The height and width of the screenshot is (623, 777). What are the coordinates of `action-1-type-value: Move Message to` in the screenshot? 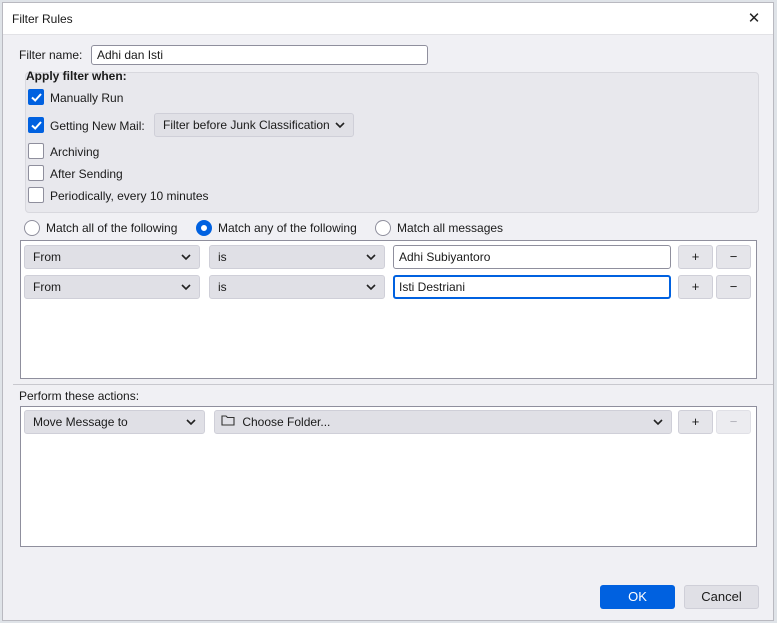 It's located at (80, 422).